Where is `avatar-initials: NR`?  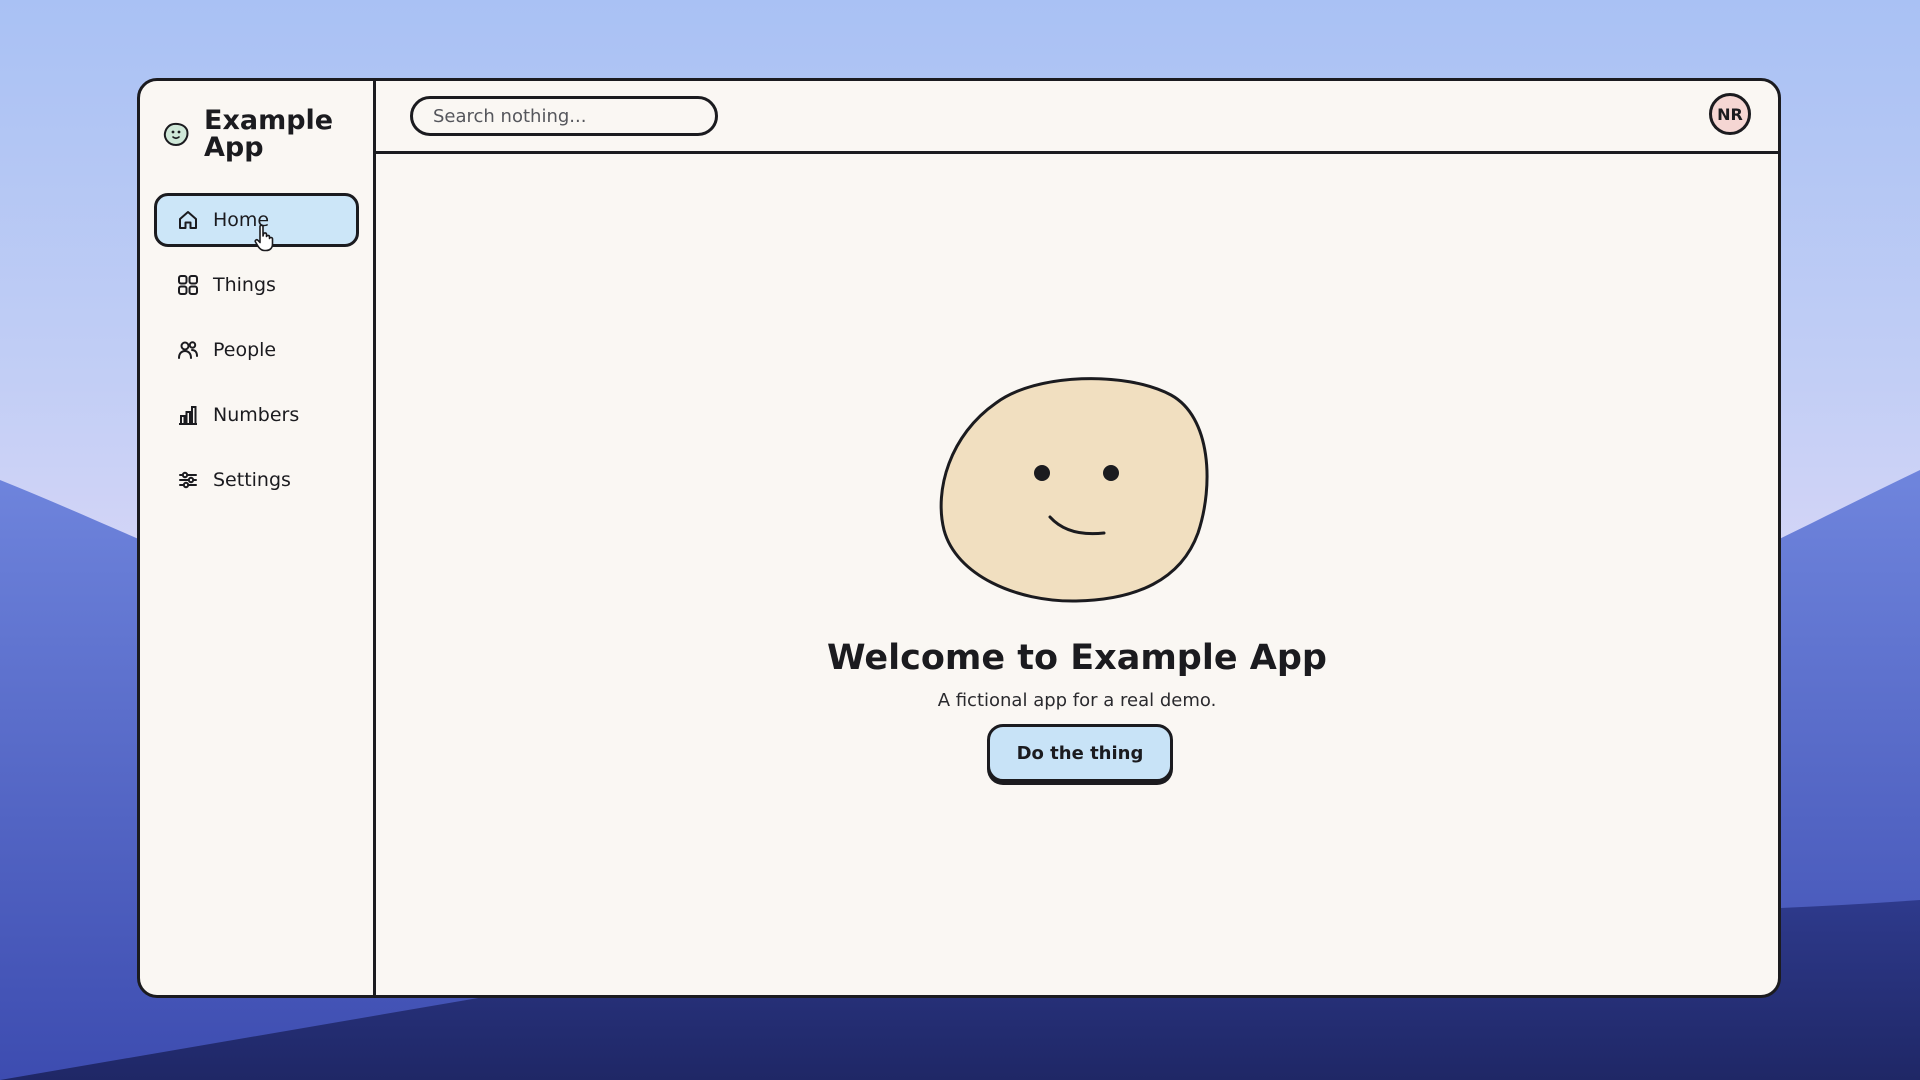 avatar-initials: NR is located at coordinates (1730, 114).